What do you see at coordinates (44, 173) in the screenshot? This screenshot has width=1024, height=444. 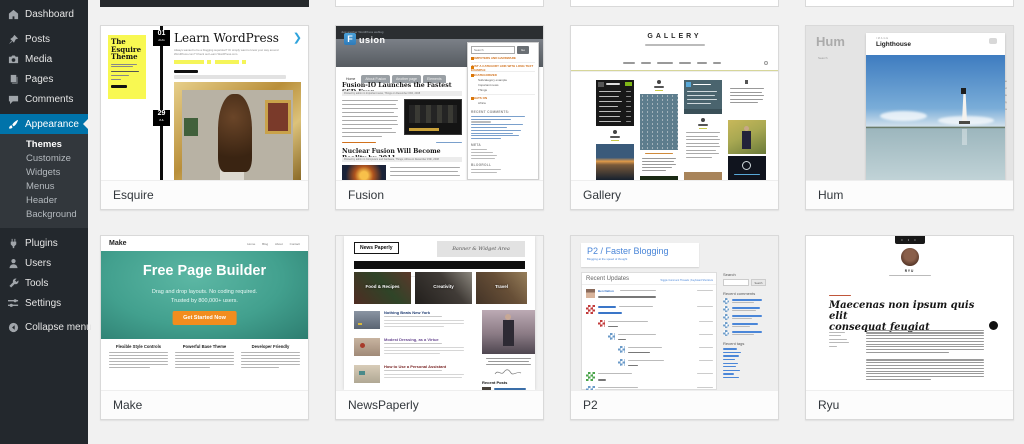 I see `submenu-item-widgets: Widgets` at bounding box center [44, 173].